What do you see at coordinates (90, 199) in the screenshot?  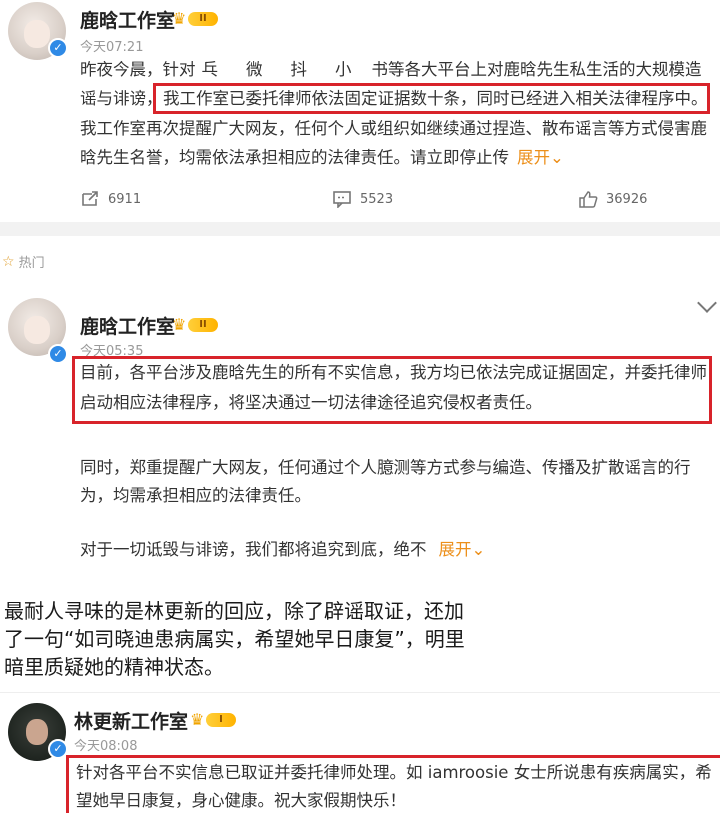 I see `repost-icon` at bounding box center [90, 199].